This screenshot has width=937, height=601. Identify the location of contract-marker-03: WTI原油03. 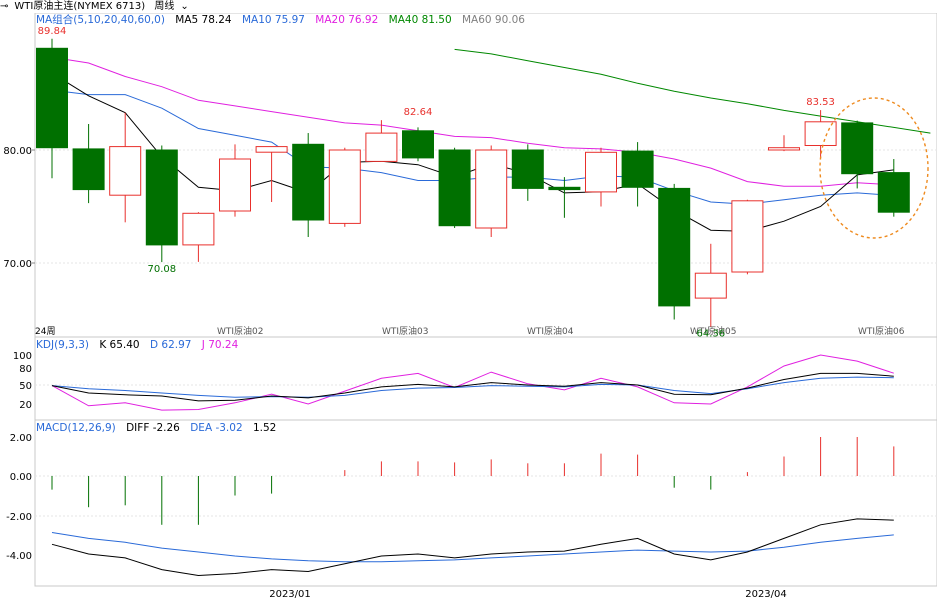
(405, 331).